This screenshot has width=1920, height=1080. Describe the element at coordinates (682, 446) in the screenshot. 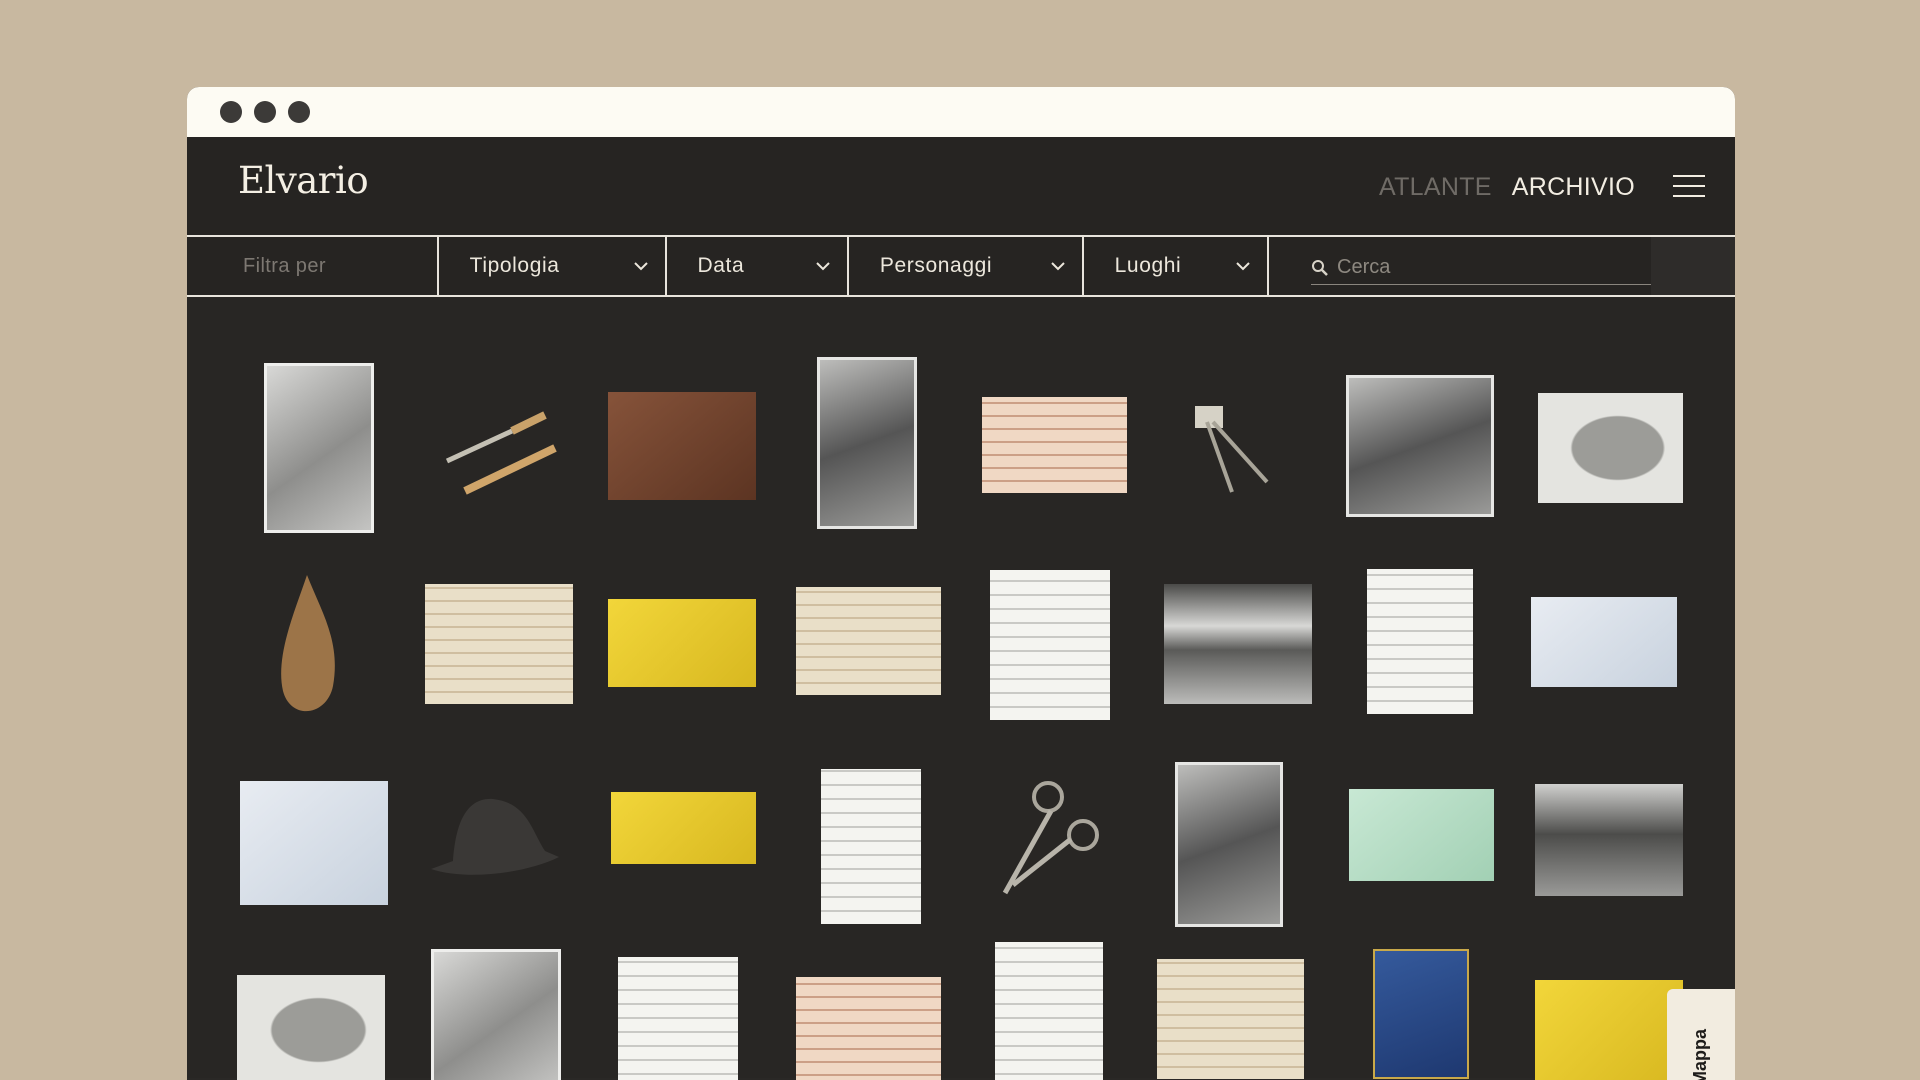

I see `archive-item-book` at that location.